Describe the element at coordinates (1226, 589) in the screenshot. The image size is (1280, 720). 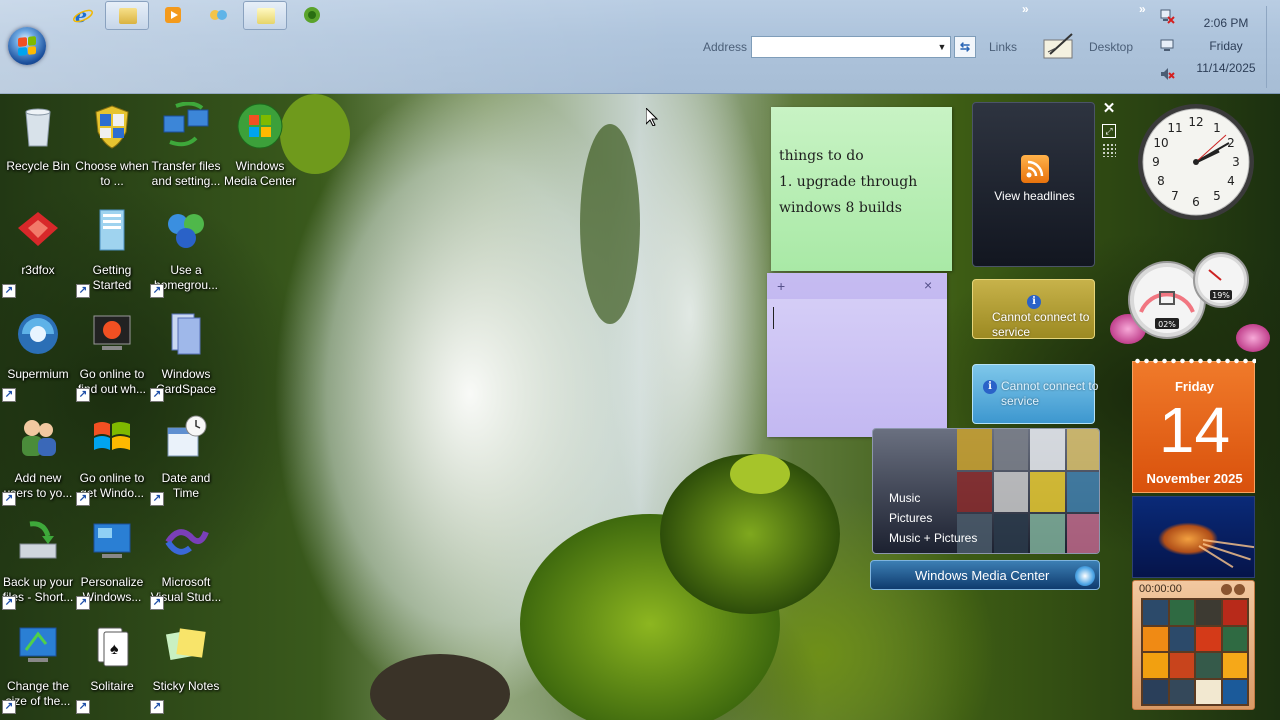
I see `puzzle-help-icon` at that location.